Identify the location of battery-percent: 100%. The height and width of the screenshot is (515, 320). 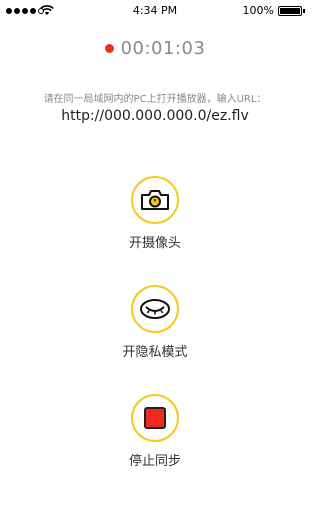
(258, 10).